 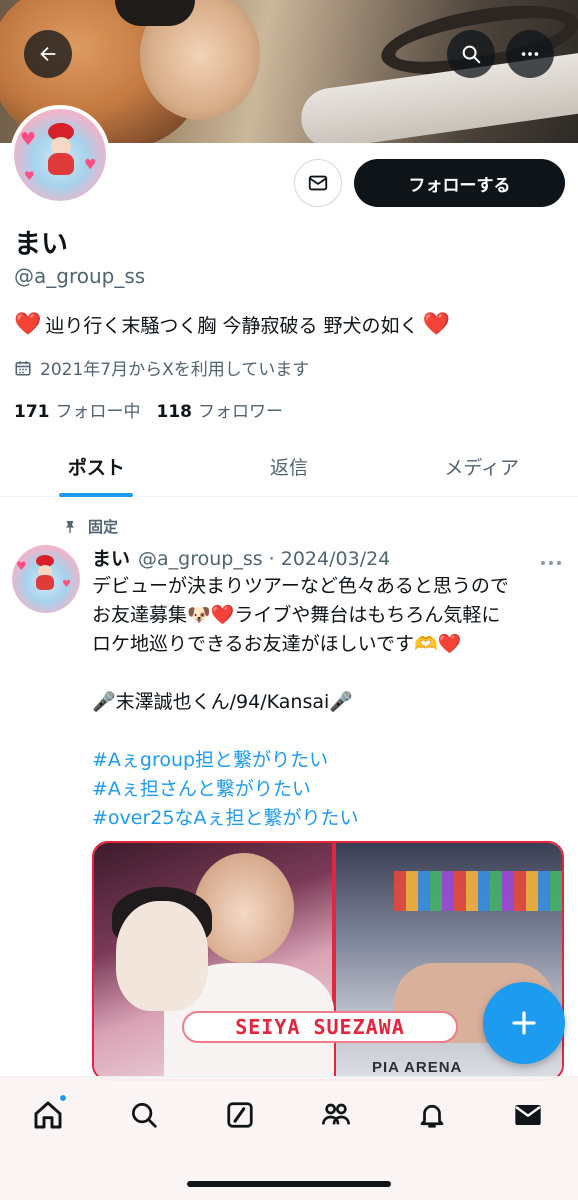 What do you see at coordinates (264, 559) in the screenshot?
I see `post-meta: @a_group_ss · 2024/03/24` at bounding box center [264, 559].